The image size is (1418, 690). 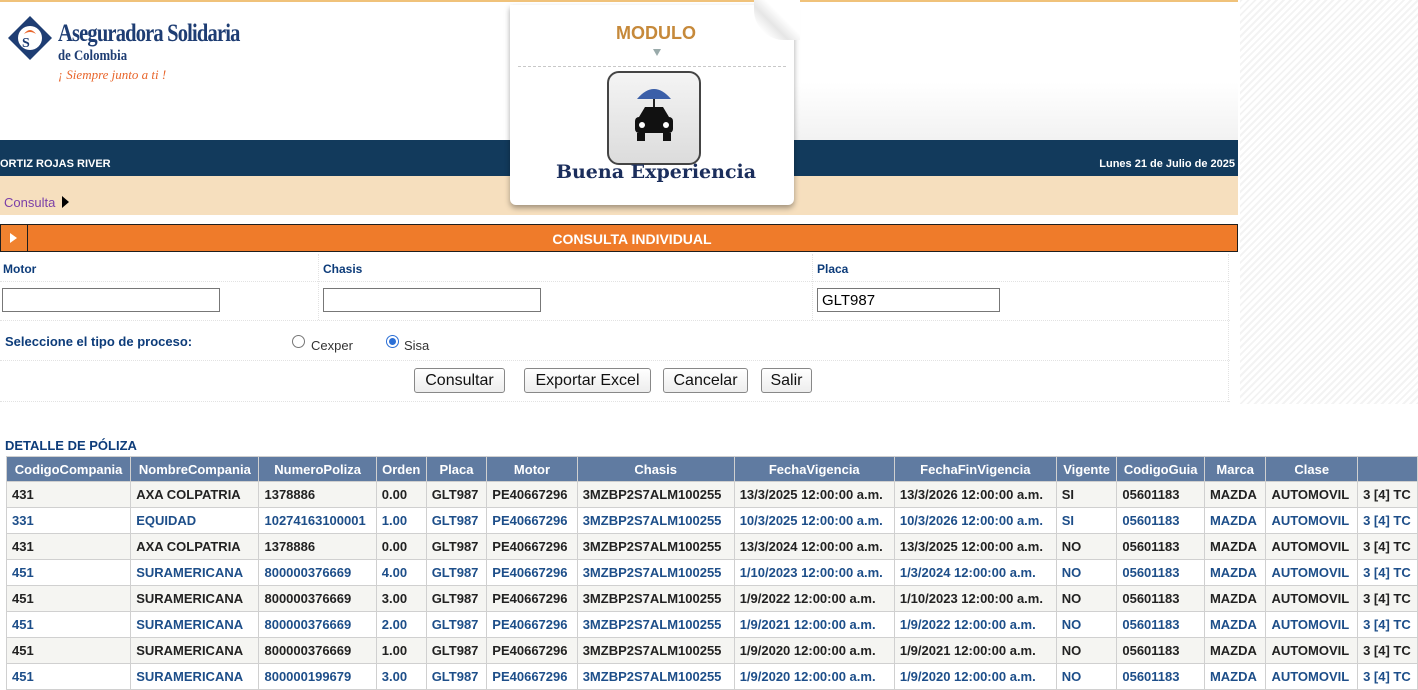 I want to click on table-cell: 10/3/2026 12:00:00 a.m., so click(x=975, y=520).